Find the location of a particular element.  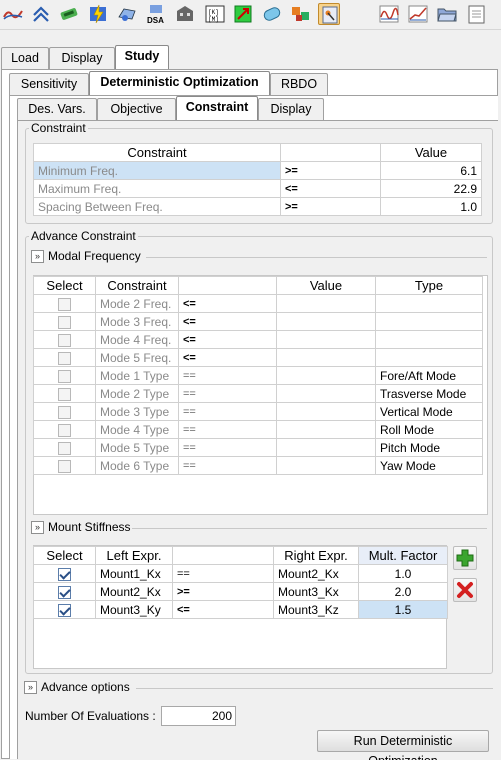

add-row-button is located at coordinates (465, 558).